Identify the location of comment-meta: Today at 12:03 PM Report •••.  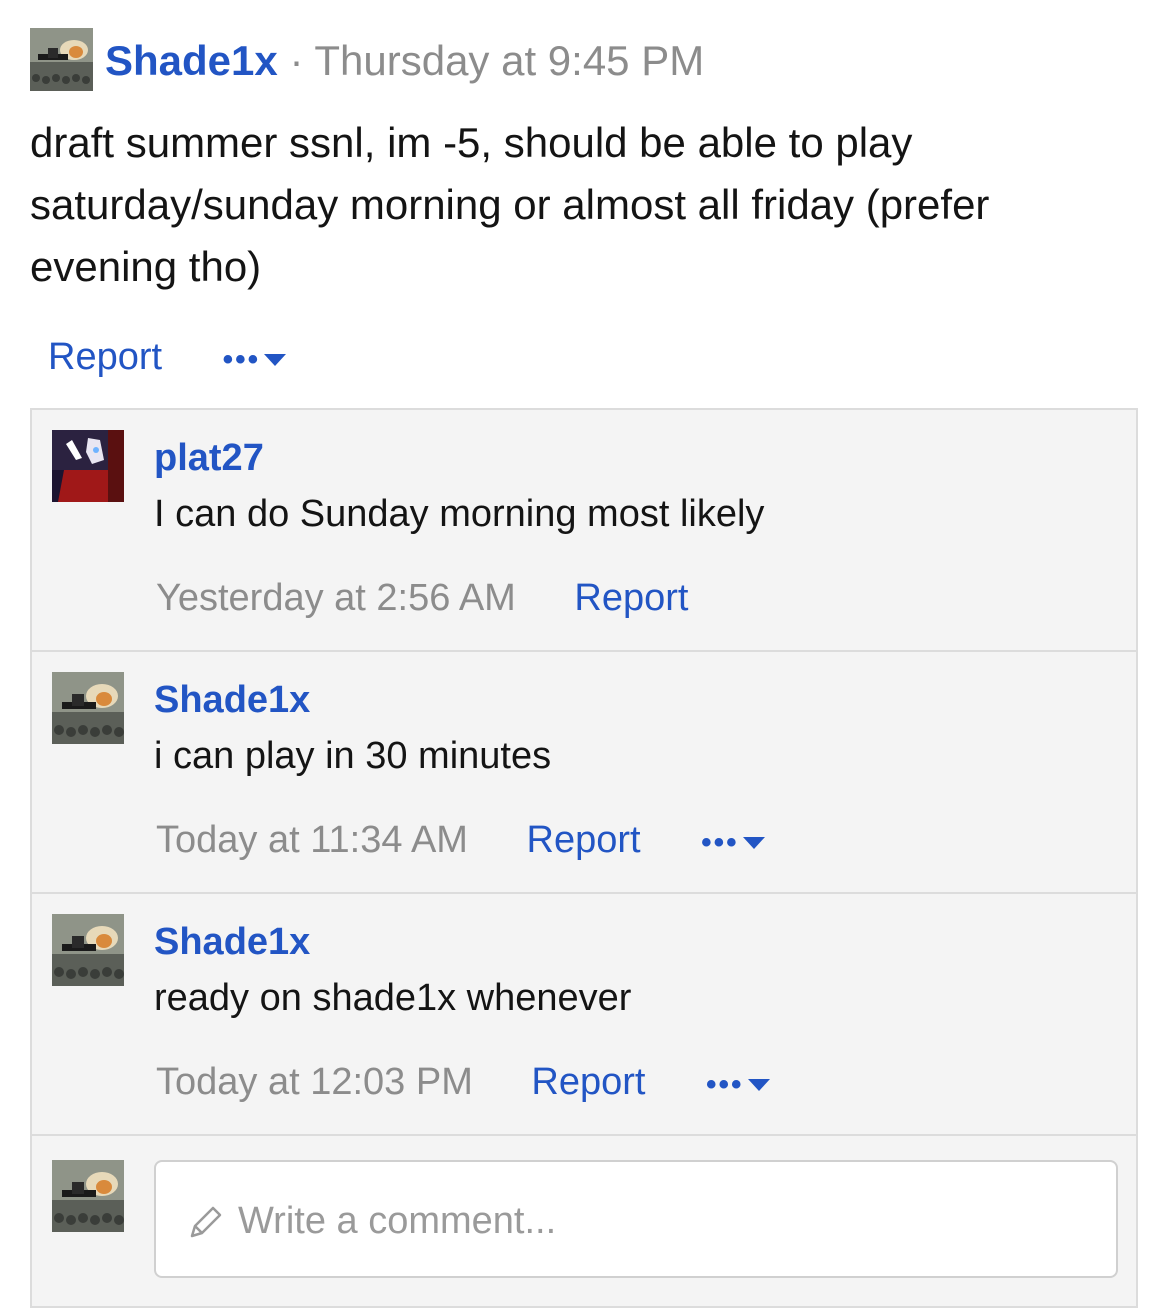
(463, 1083).